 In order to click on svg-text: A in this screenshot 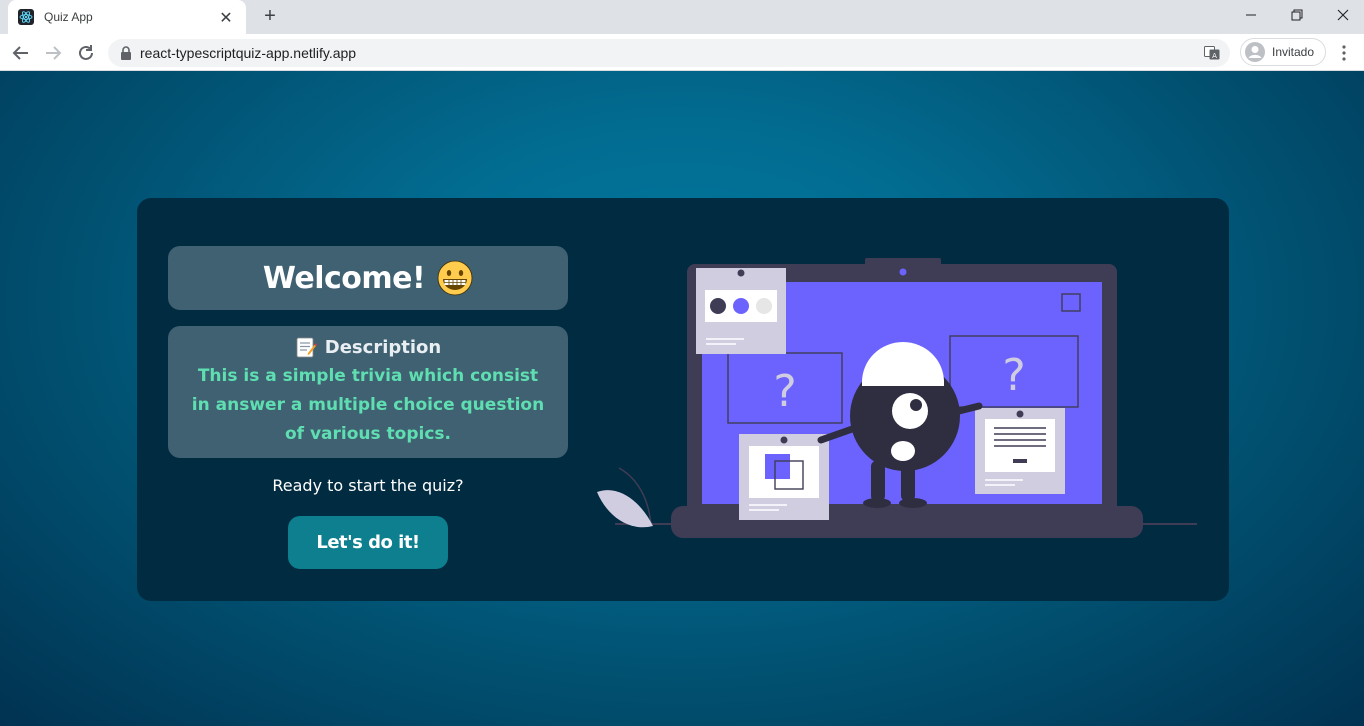, I will do `click(1214, 56)`.